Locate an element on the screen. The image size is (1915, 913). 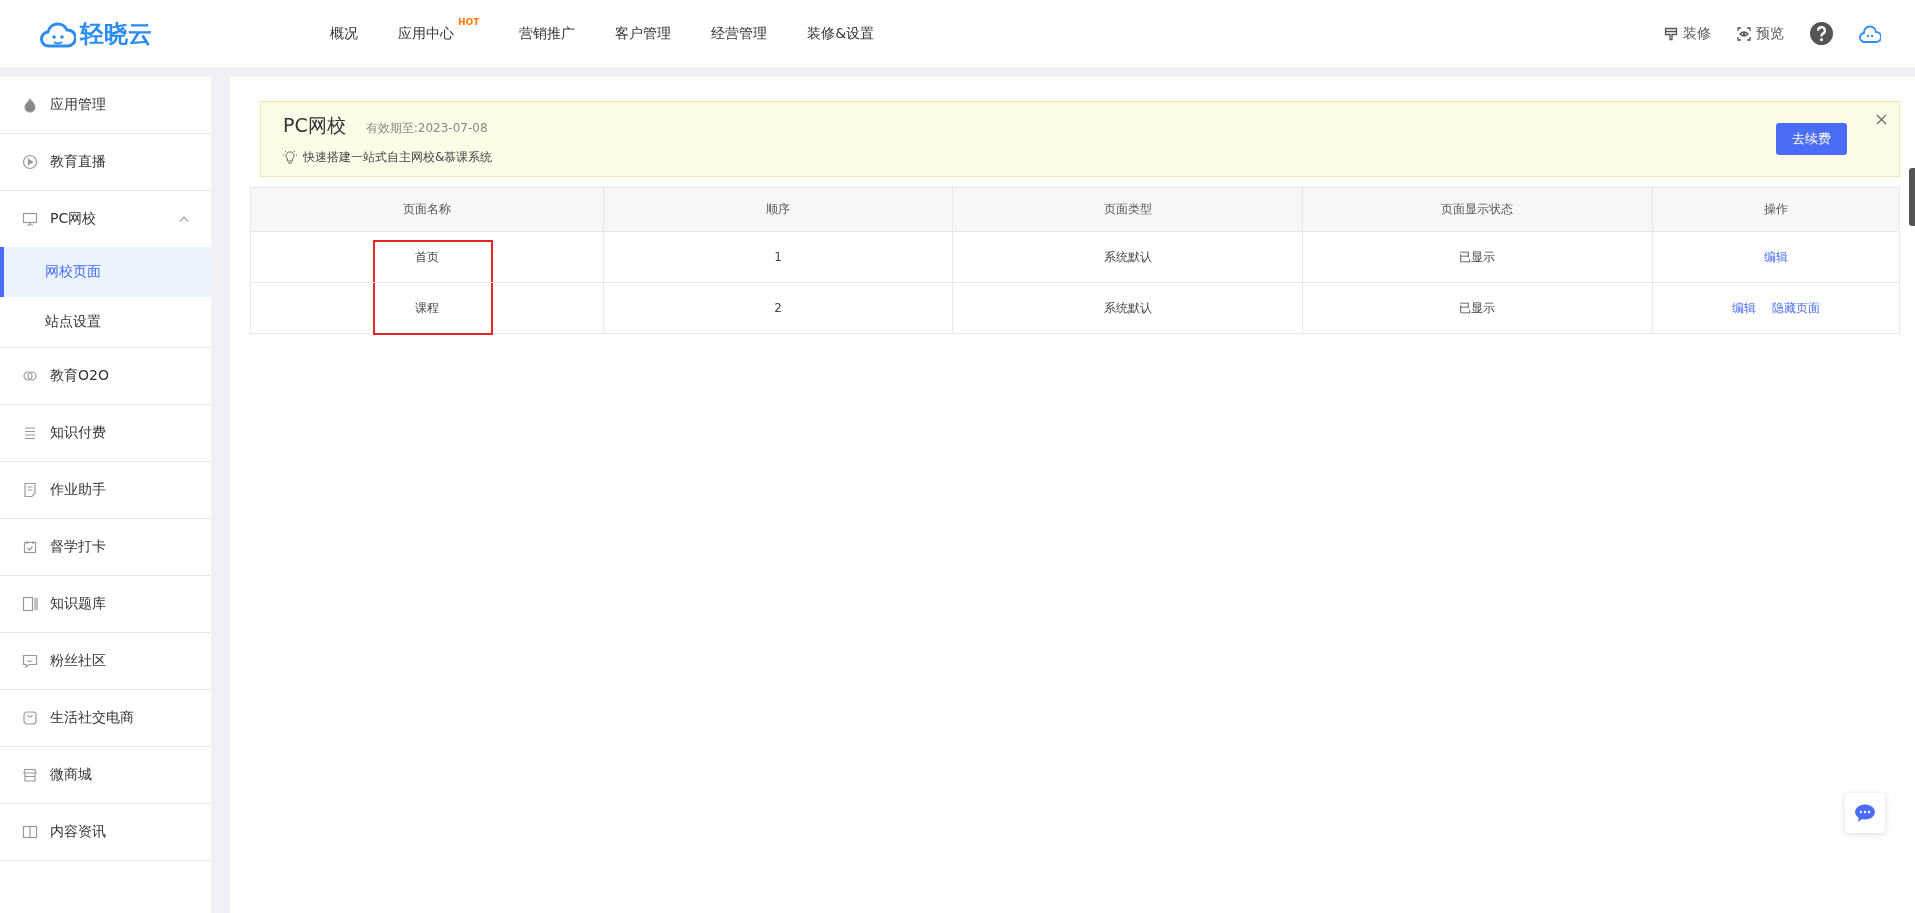
column-header: 页面显示状态 is located at coordinates (1477, 209).